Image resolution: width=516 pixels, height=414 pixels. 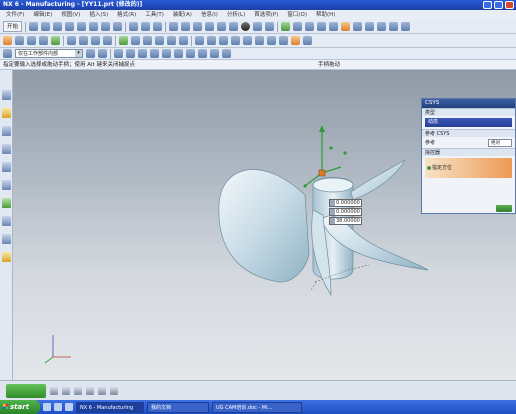 I want to click on repeat-command-icon, so click(x=158, y=26).